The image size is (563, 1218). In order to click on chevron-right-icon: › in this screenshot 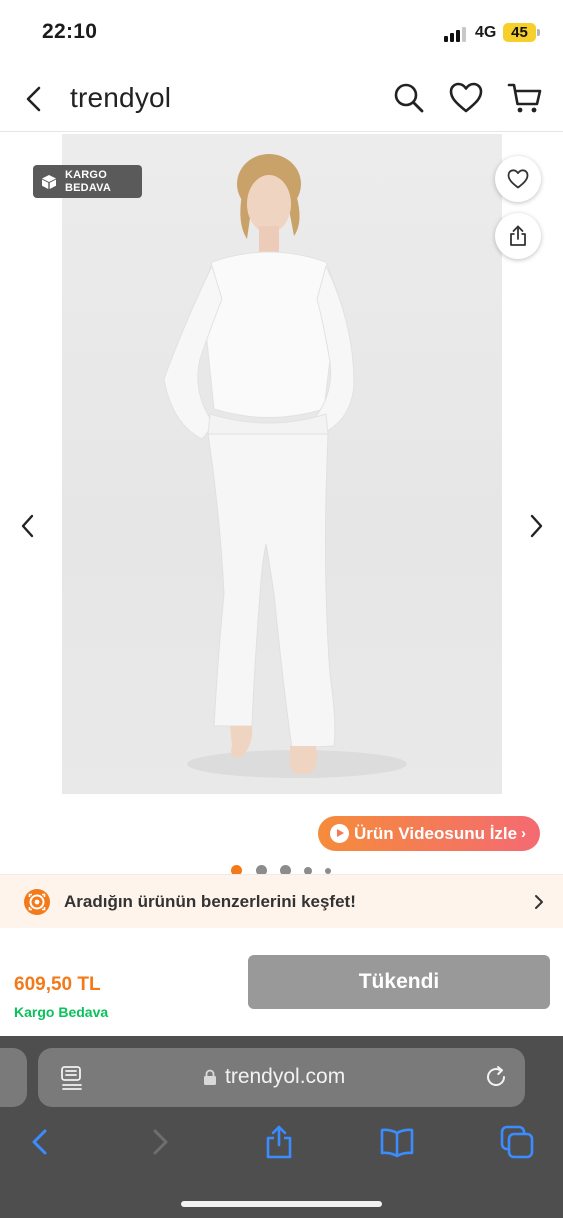, I will do `click(523, 833)`.